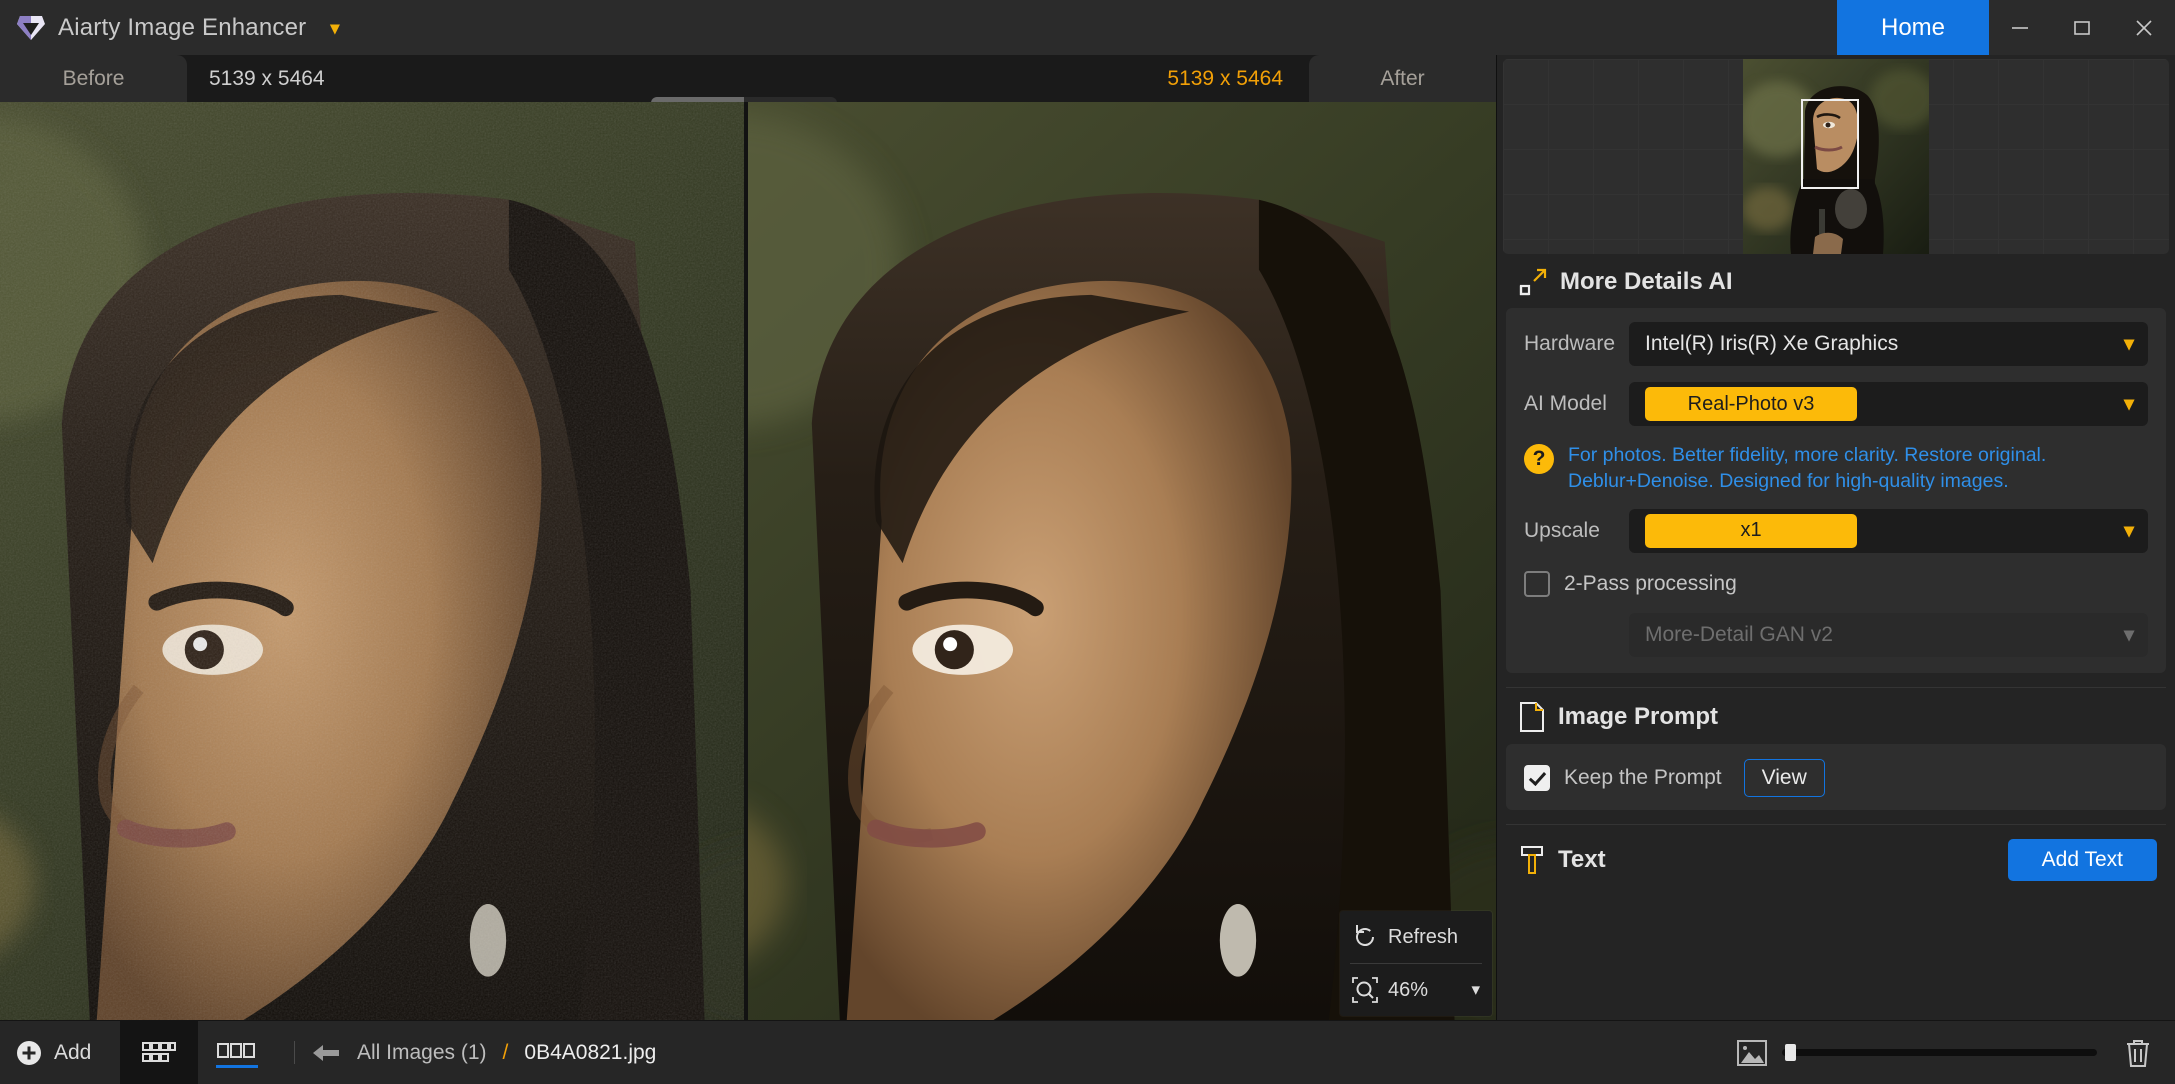 Image resolution: width=2175 pixels, height=1084 pixels. I want to click on thumbnail-size-control, so click(1929, 1052).